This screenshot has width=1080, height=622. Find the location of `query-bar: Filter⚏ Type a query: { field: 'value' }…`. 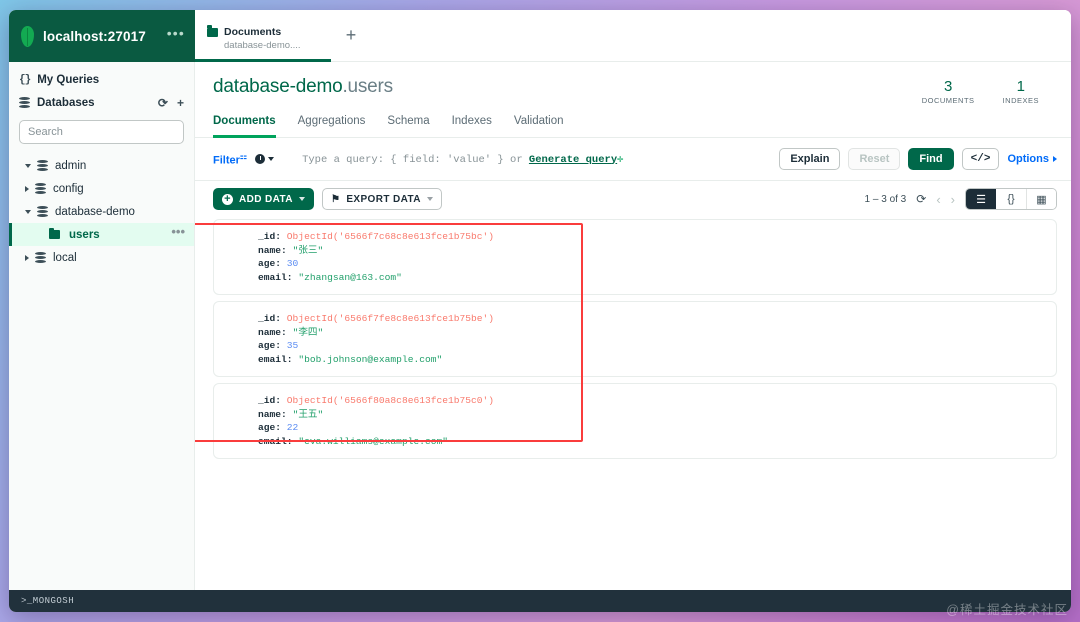

query-bar: Filter⚏ Type a query: { field: 'value' }… is located at coordinates (633, 159).